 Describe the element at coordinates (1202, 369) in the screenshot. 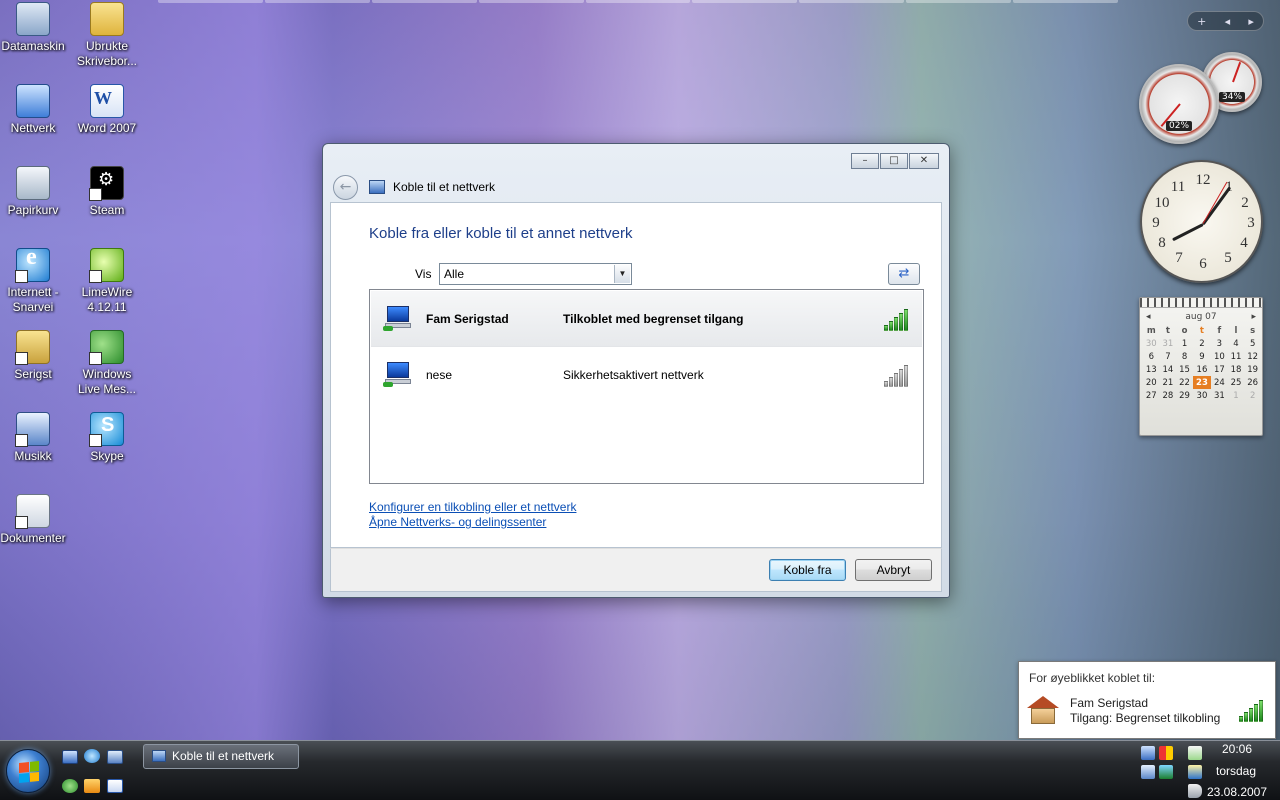

I see `calendar-day: 16` at that location.